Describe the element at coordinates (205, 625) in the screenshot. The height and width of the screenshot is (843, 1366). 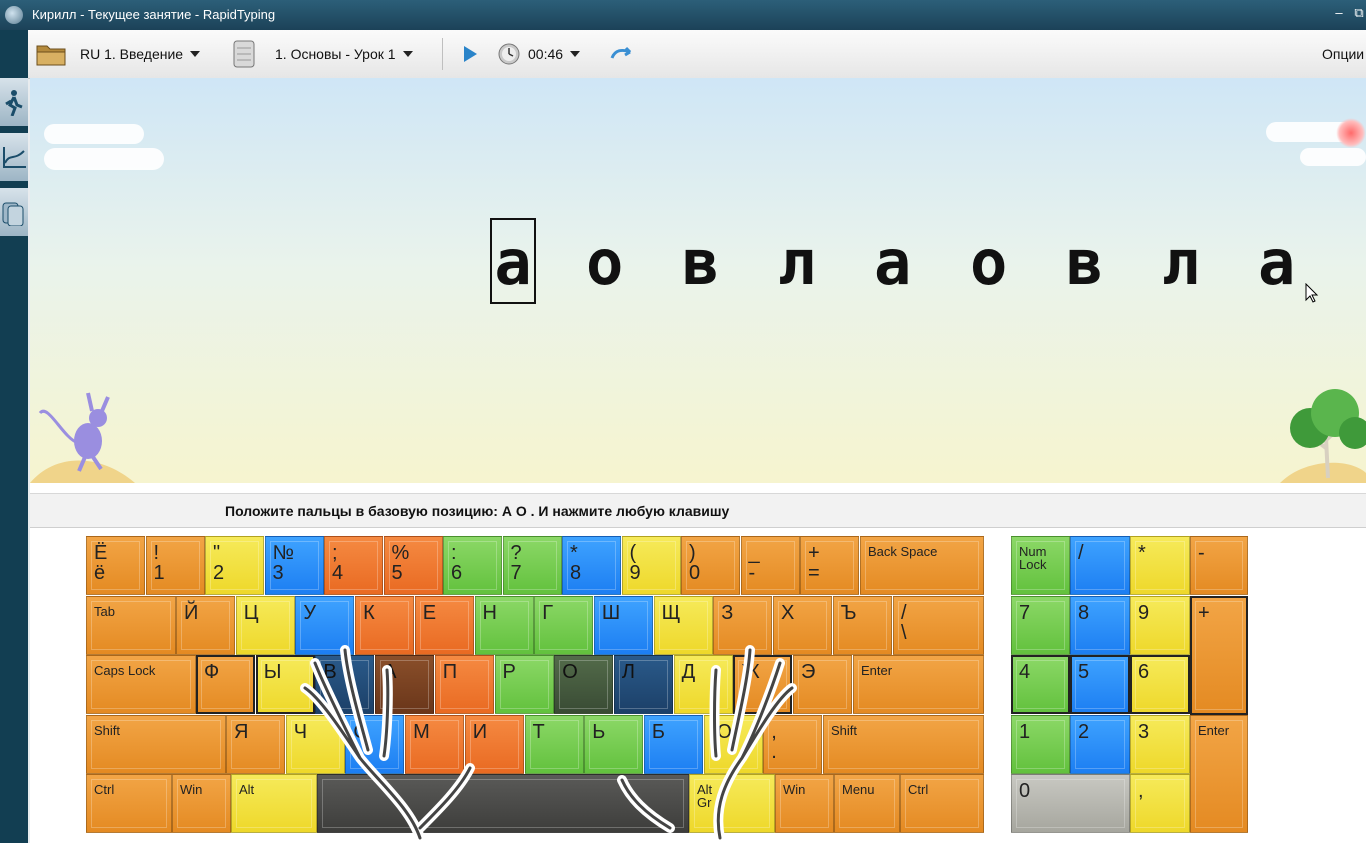
I see `key-й: Й` at that location.